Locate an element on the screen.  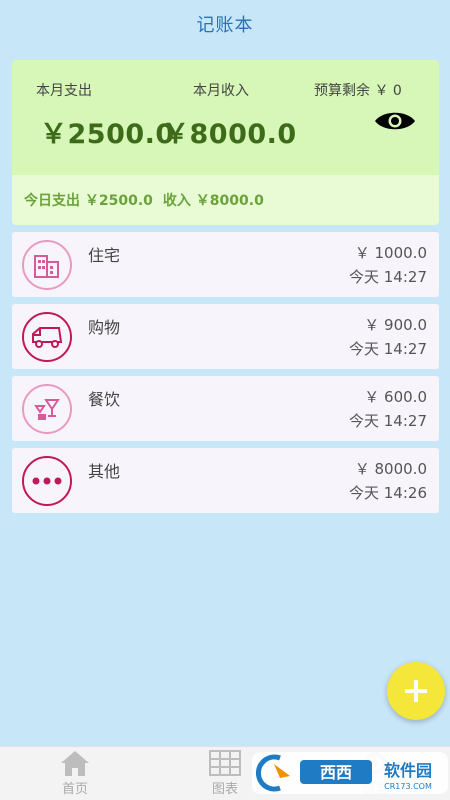
toggle-visibility-button is located at coordinates (395, 121).